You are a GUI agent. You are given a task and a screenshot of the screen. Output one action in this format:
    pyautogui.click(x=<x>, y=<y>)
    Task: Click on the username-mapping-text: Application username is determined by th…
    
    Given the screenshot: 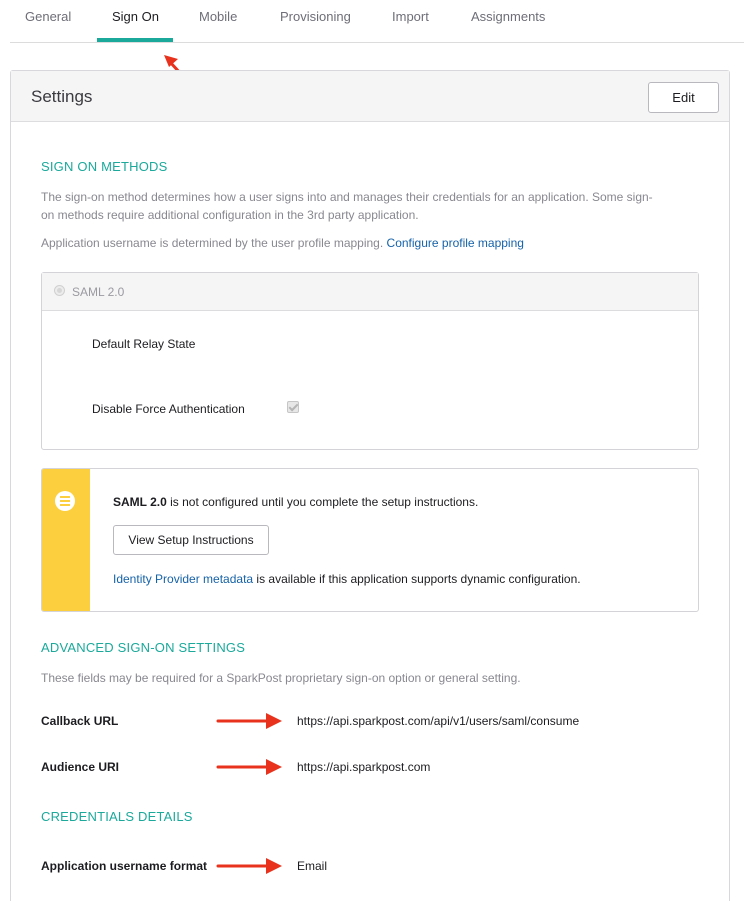 What is the action you would take?
    pyautogui.click(x=282, y=243)
    